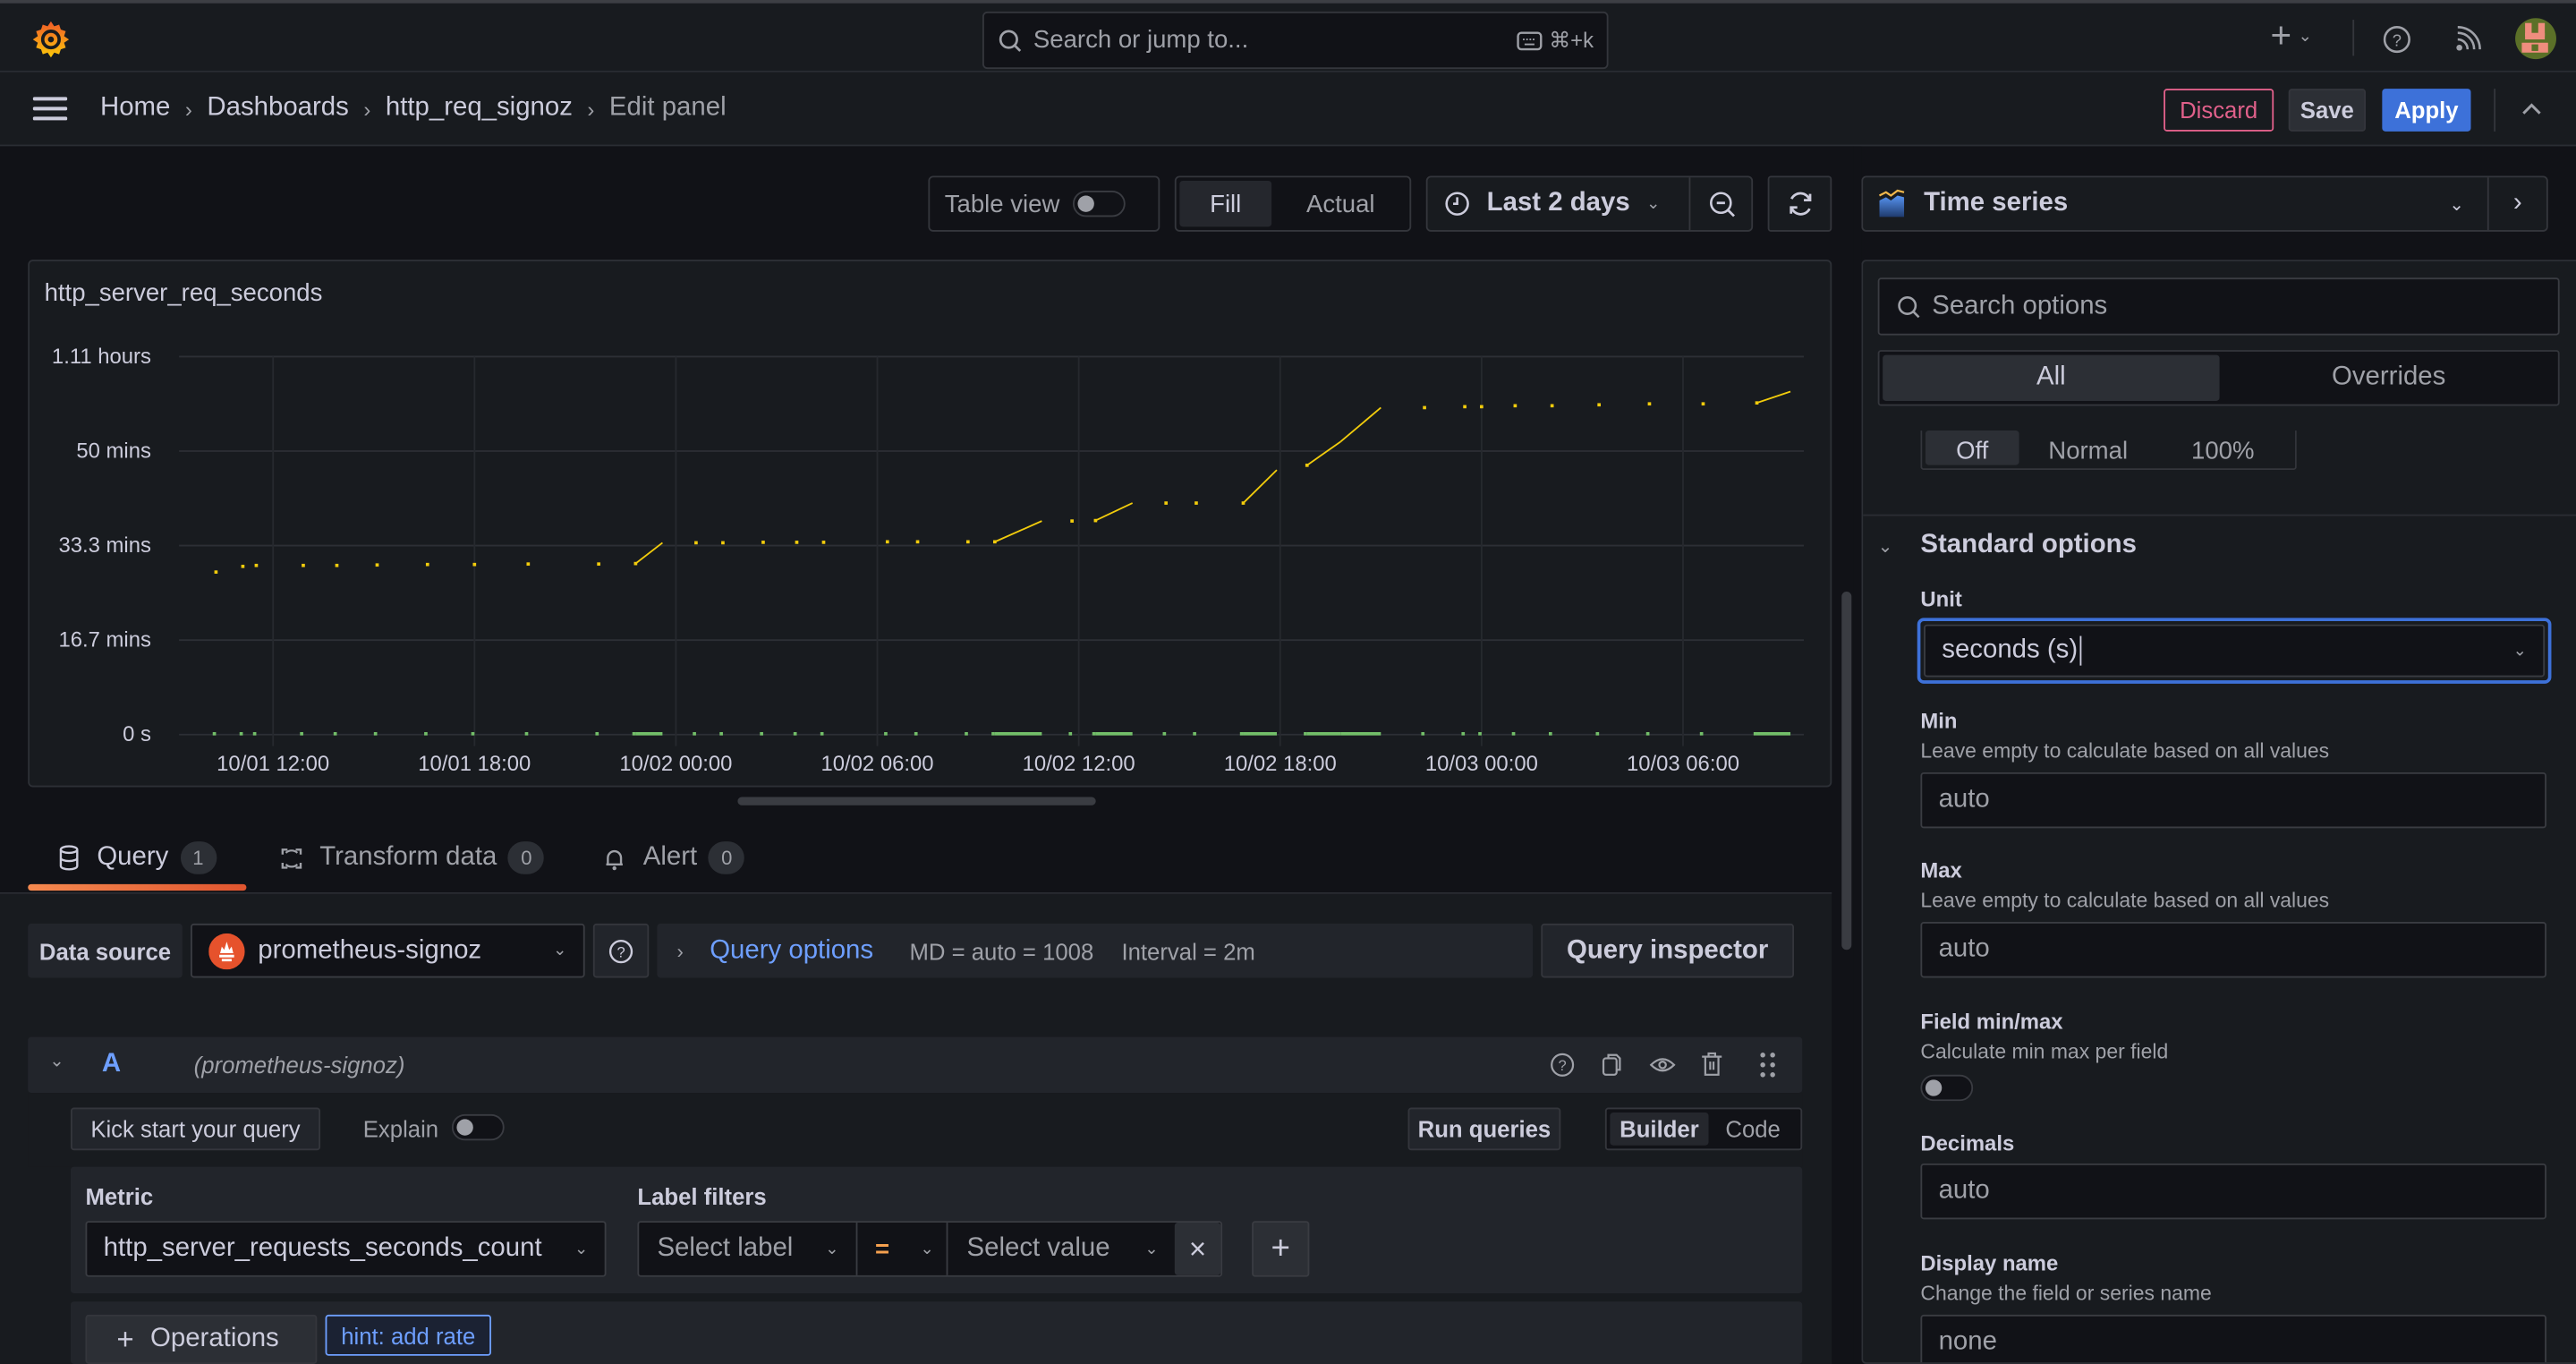 The image size is (2576, 1364). Describe the element at coordinates (680, 951) in the screenshot. I see `chevron-right-icon: ›` at that location.